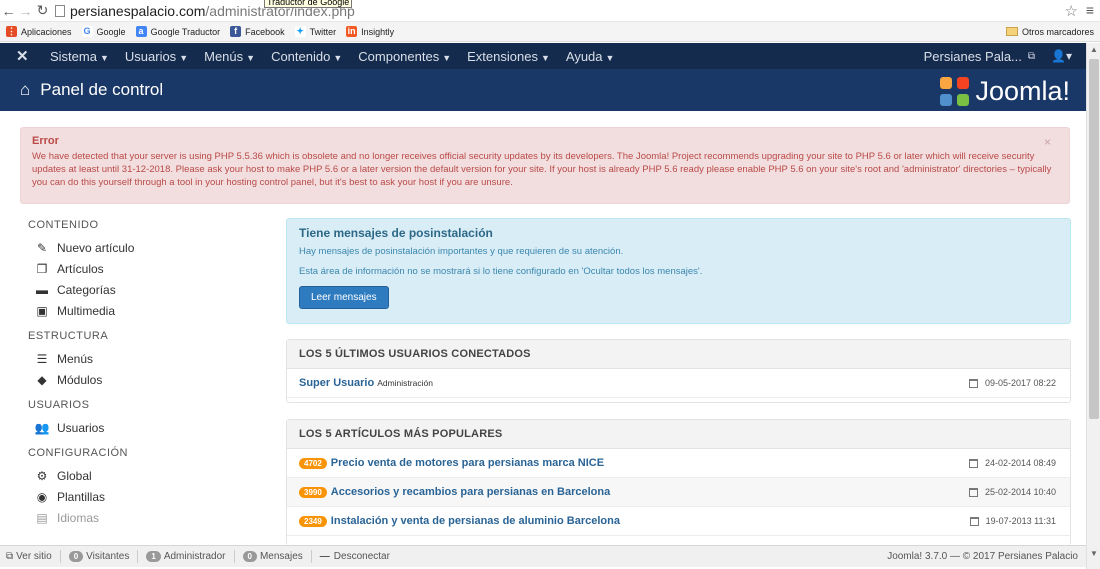  What do you see at coordinates (361, 556) in the screenshot?
I see `logout-label: Desconectar` at bounding box center [361, 556].